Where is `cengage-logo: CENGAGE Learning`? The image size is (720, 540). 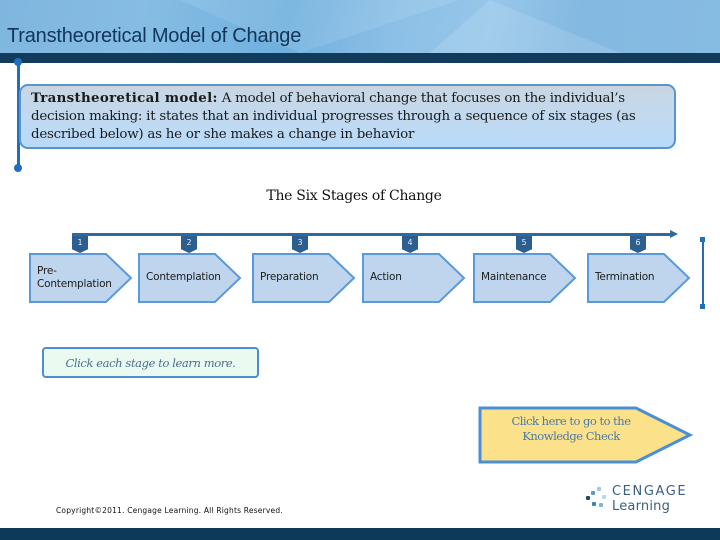 cengage-logo: CENGAGE Learning is located at coordinates (639, 500).